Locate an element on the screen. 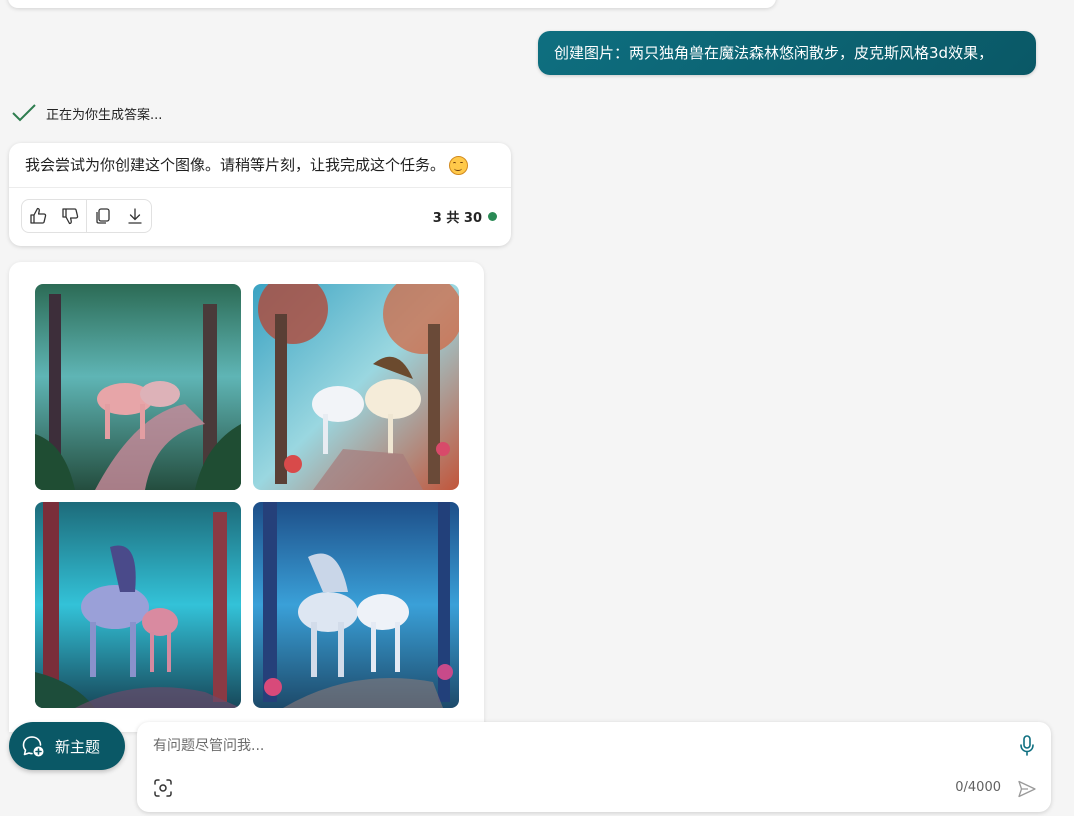 The image size is (1074, 816). copy-icon is located at coordinates (103, 216).